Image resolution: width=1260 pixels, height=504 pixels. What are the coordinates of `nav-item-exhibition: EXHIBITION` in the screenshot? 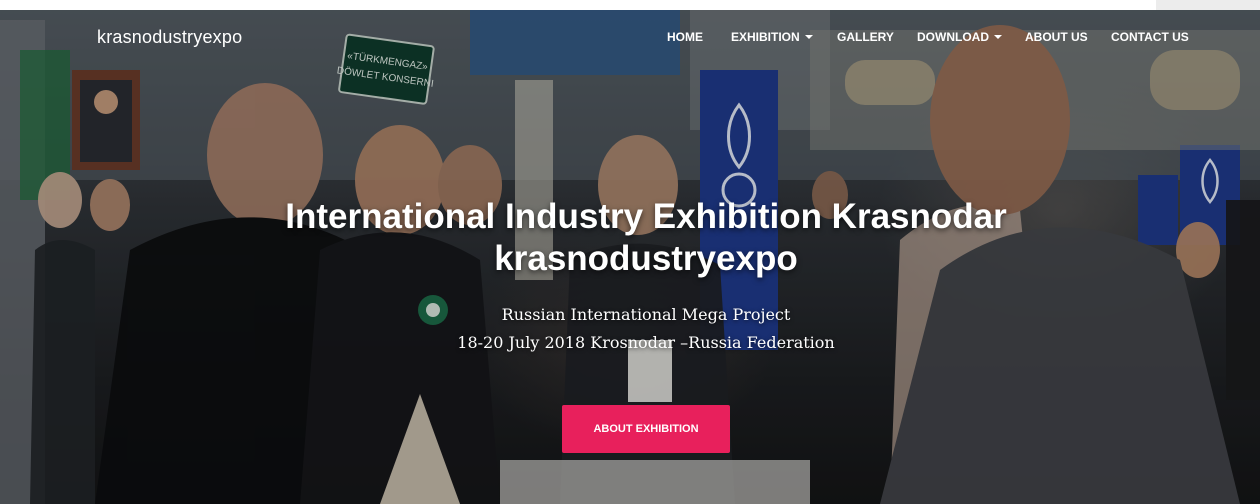 It's located at (772, 37).